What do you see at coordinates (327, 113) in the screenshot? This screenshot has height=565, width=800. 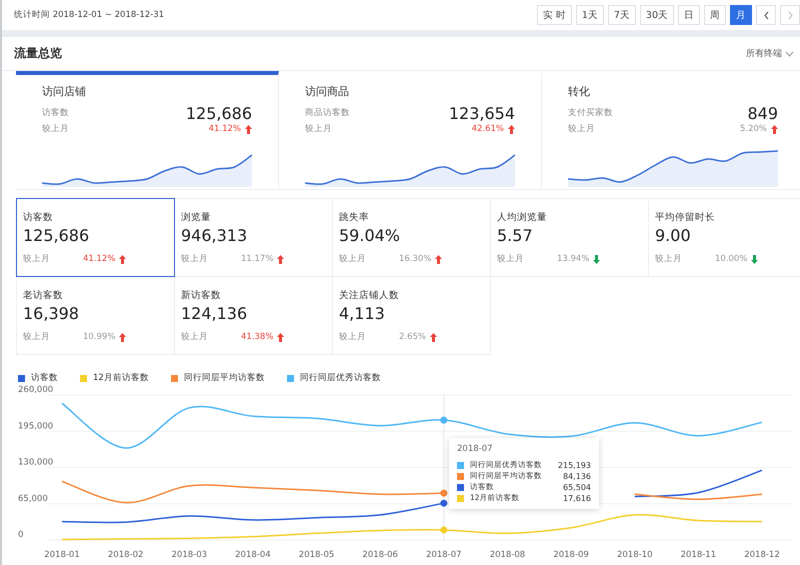 I see `metric-label: 商品访客数` at bounding box center [327, 113].